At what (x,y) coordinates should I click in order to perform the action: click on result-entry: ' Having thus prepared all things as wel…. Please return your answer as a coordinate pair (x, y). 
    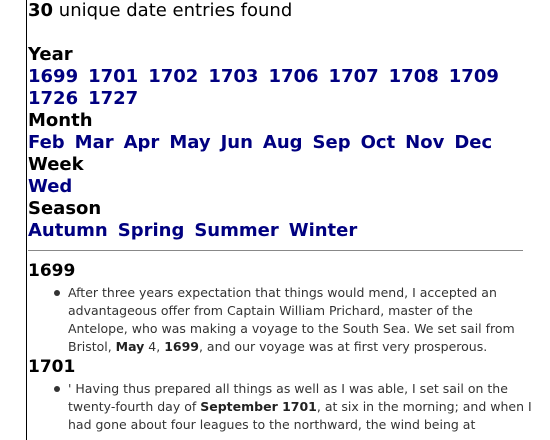
    Looking at the image, I should click on (280, 407).